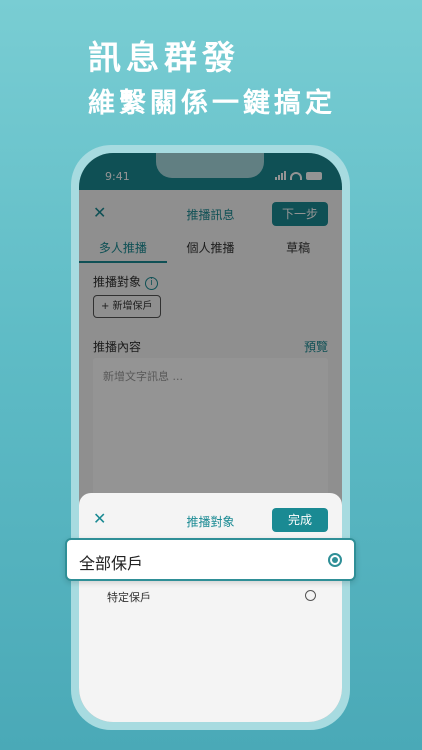 This screenshot has width=422, height=750. I want to click on headline-subtitle: 維繫關係一鍵搞定, so click(212, 103).